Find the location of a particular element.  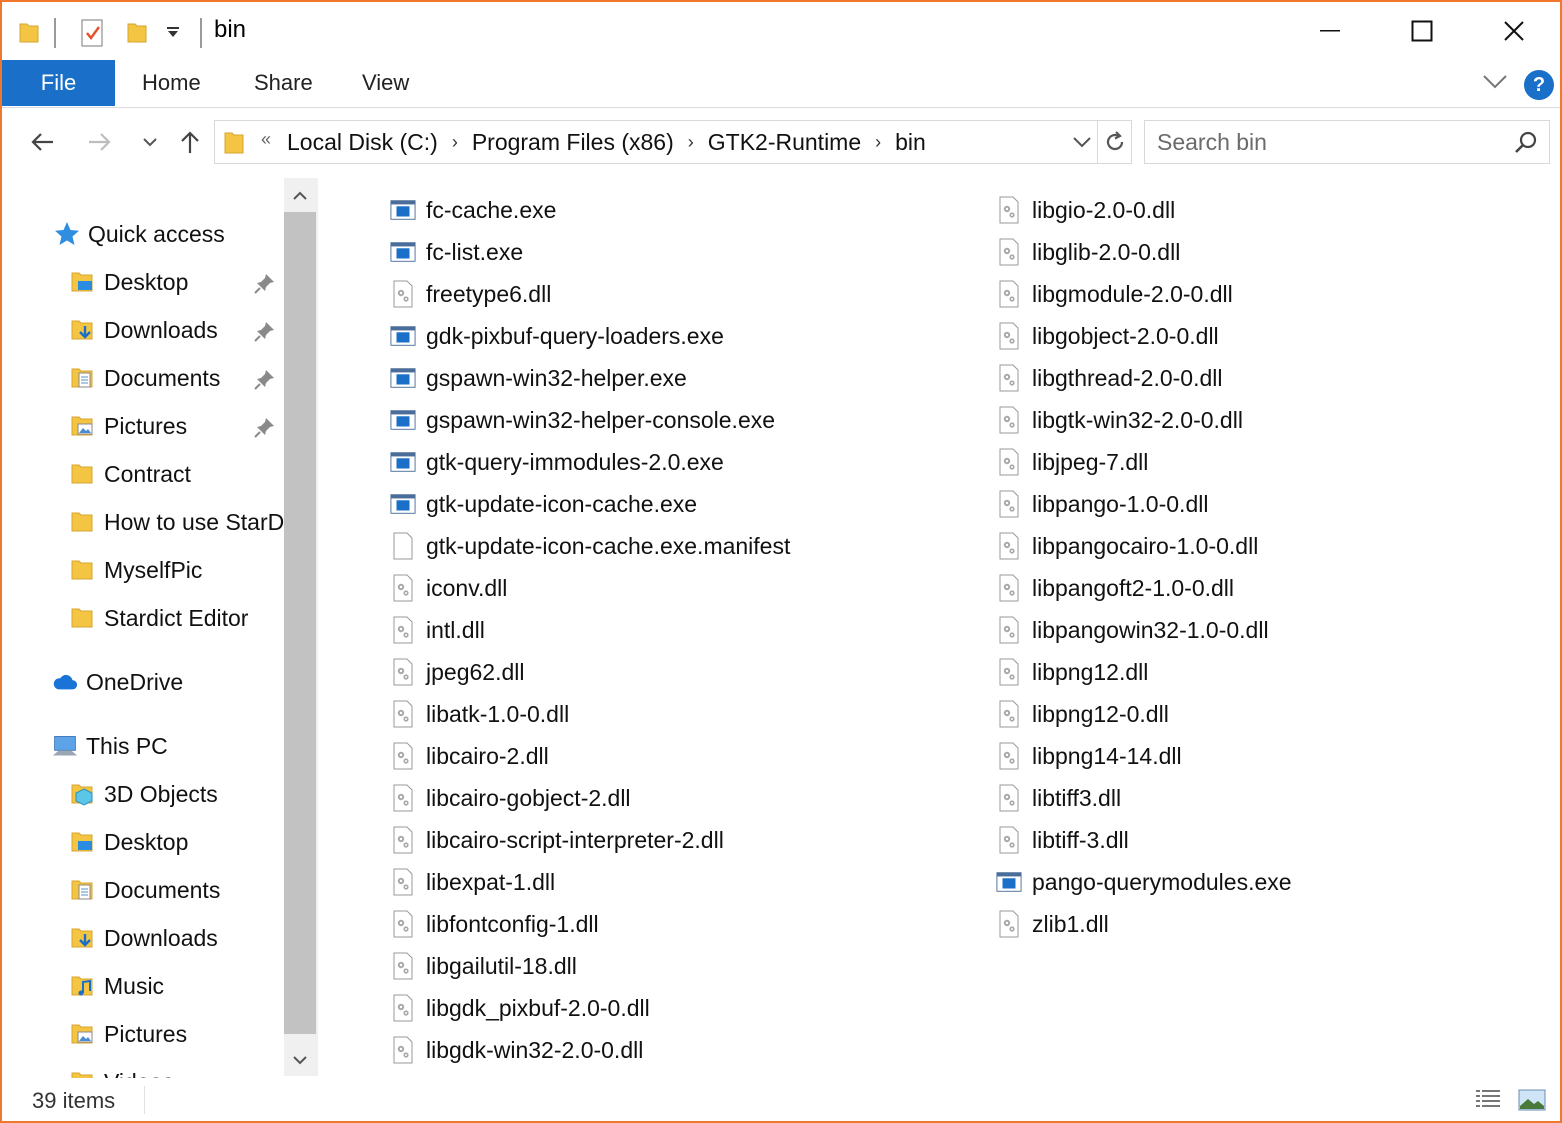

file-item: libgdk_pixbuf-2.0-0.dll is located at coordinates (520, 1008).